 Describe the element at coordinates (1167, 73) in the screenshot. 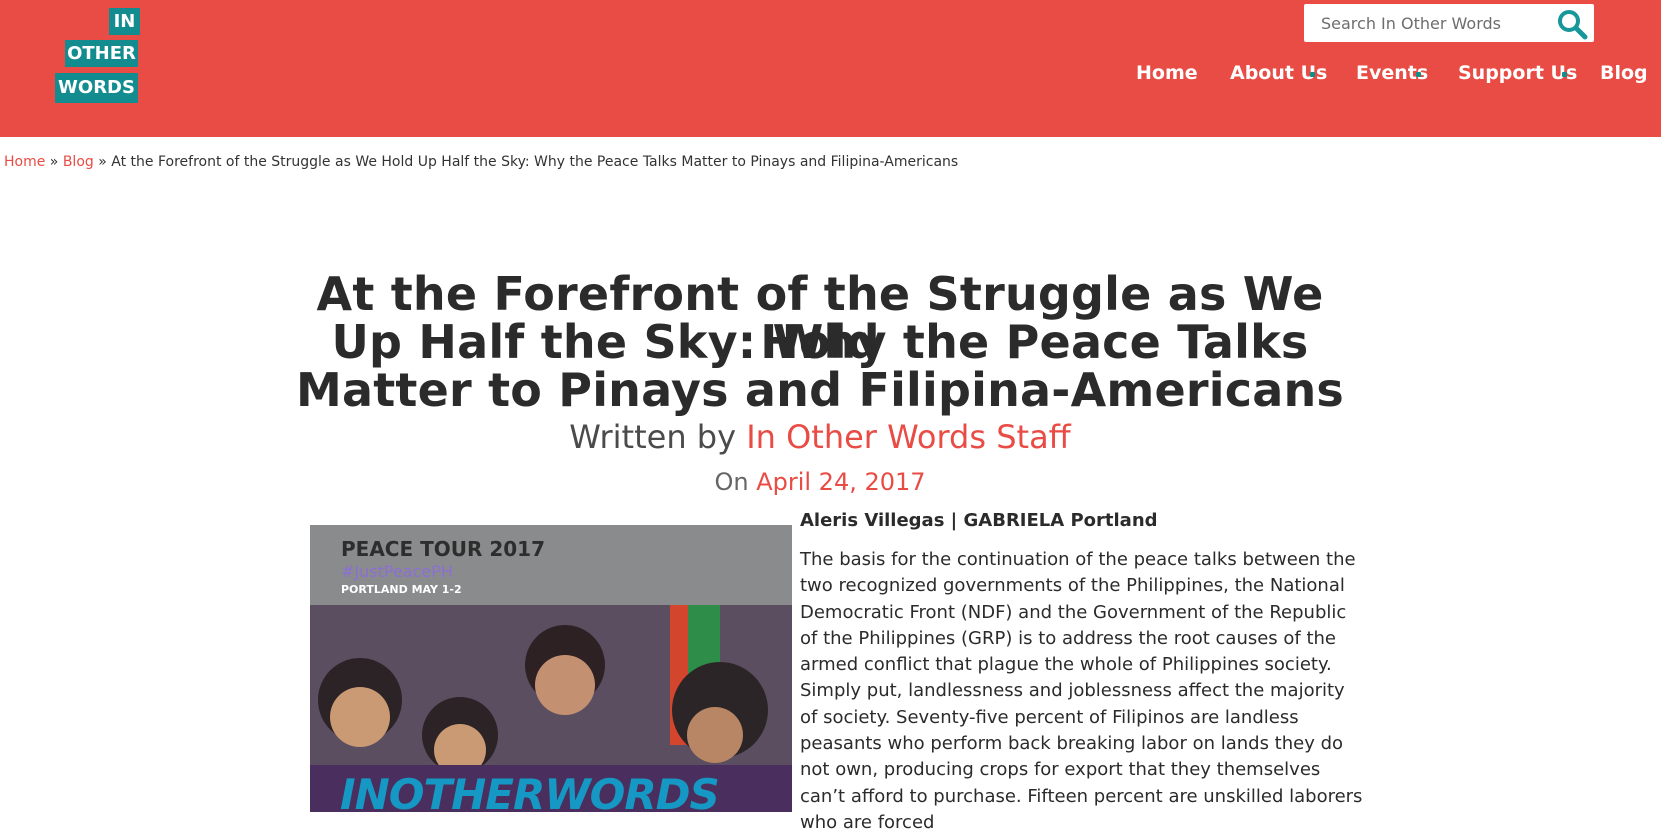

I see `nav-home: Home` at that location.